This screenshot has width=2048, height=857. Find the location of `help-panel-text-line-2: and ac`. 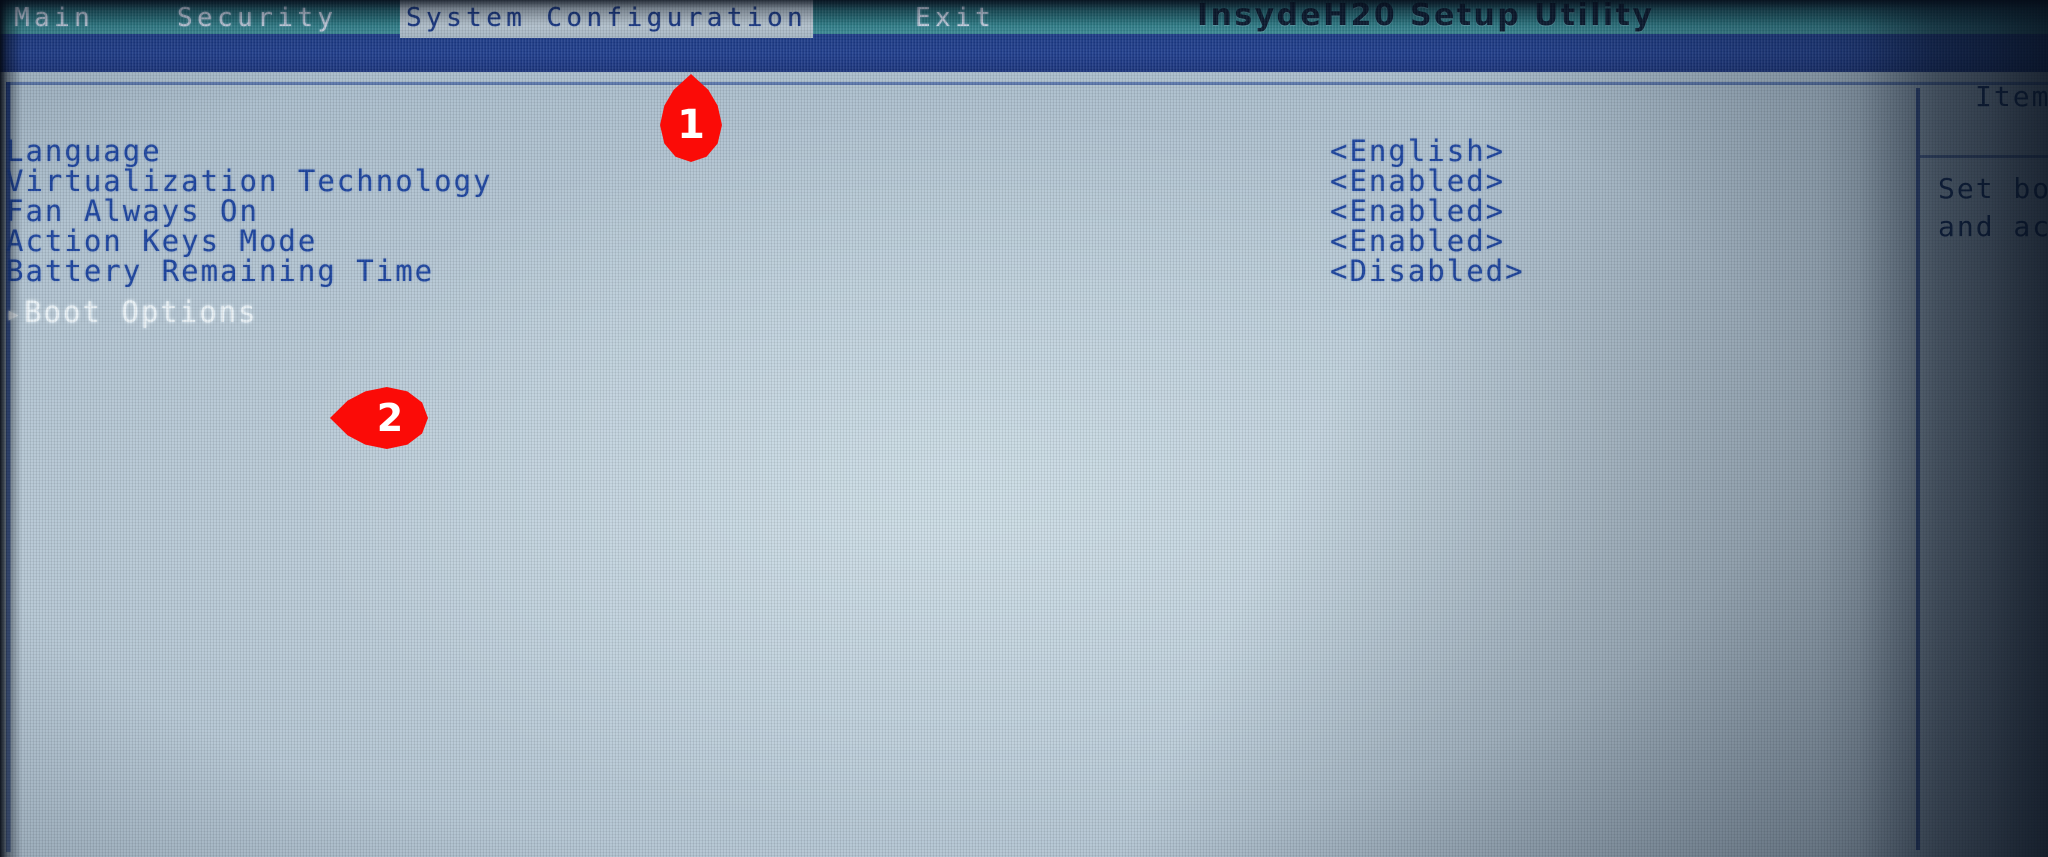

help-panel-text-line-2: and ac is located at coordinates (1993, 226).